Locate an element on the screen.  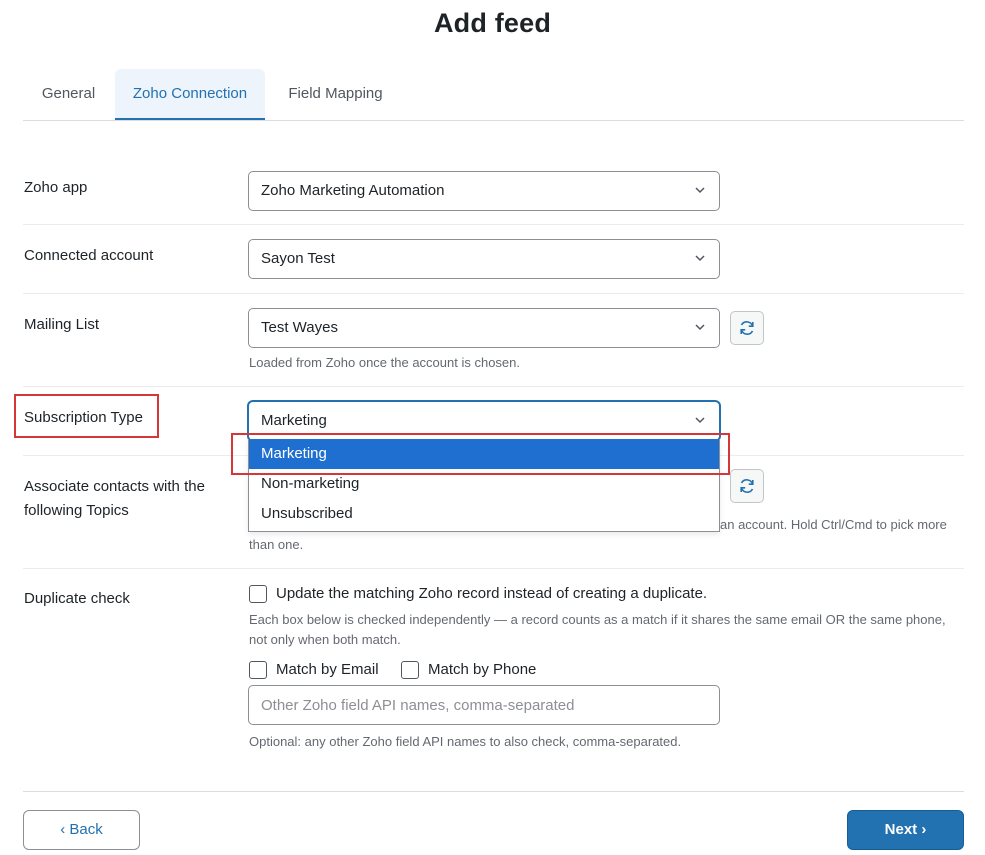
tab-bar: General Zoho Connection Field Mapping is located at coordinates (493, 95).